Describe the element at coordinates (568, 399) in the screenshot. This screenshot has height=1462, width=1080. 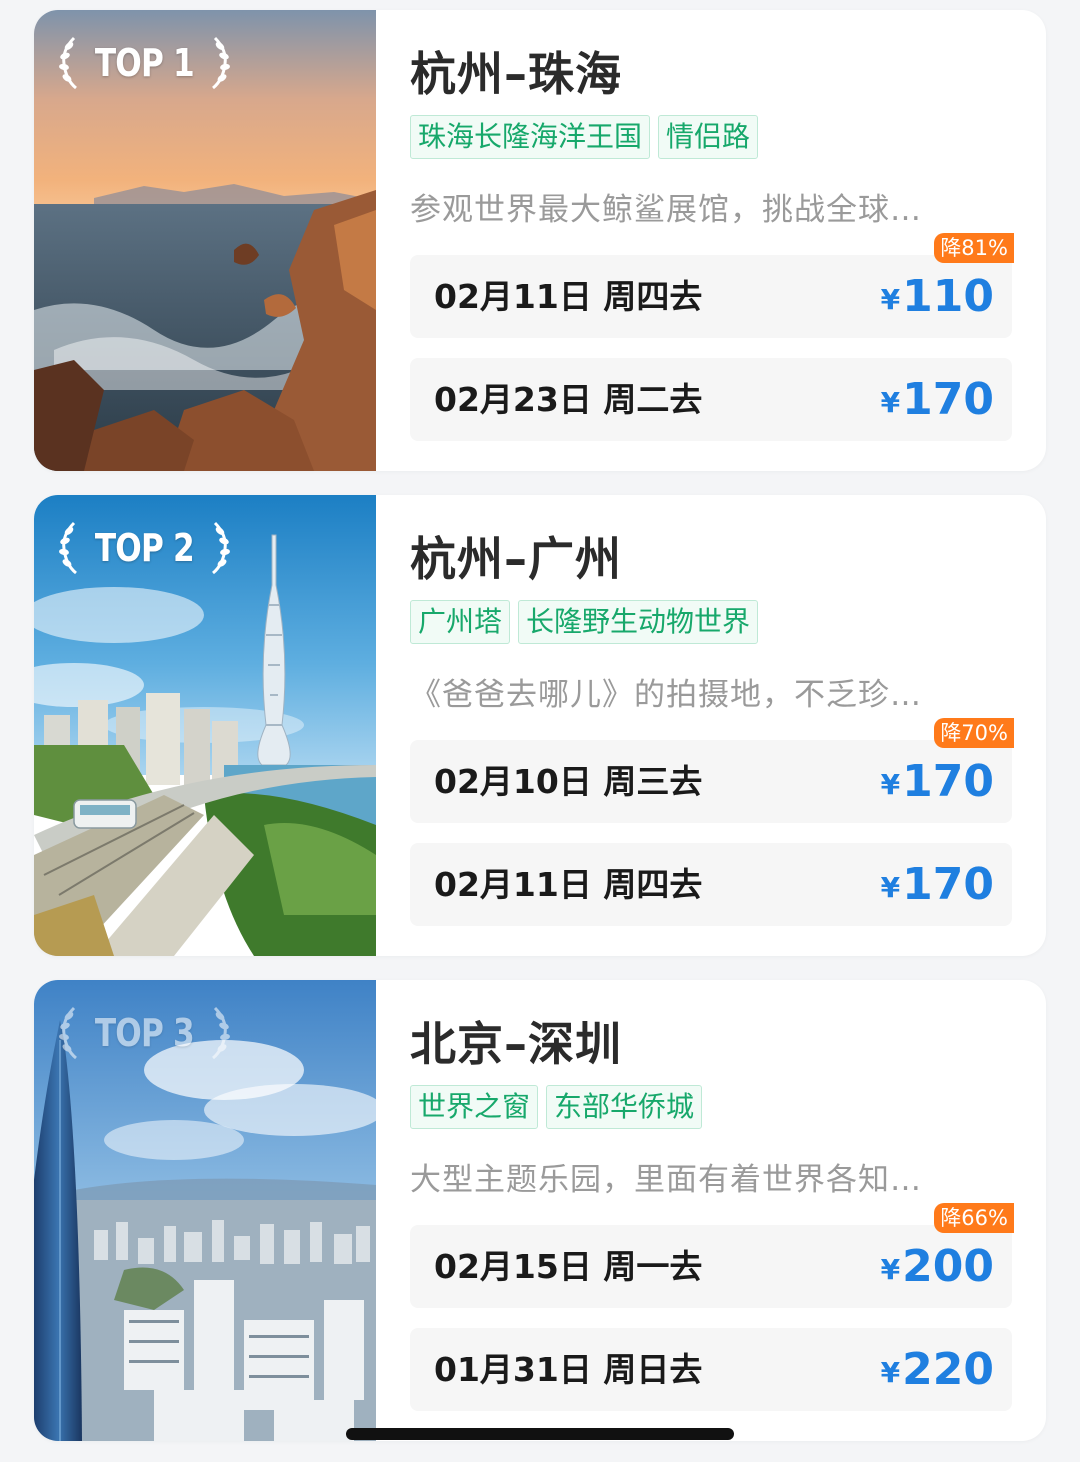
I see `trip-date: 02月23日 周二去` at that location.